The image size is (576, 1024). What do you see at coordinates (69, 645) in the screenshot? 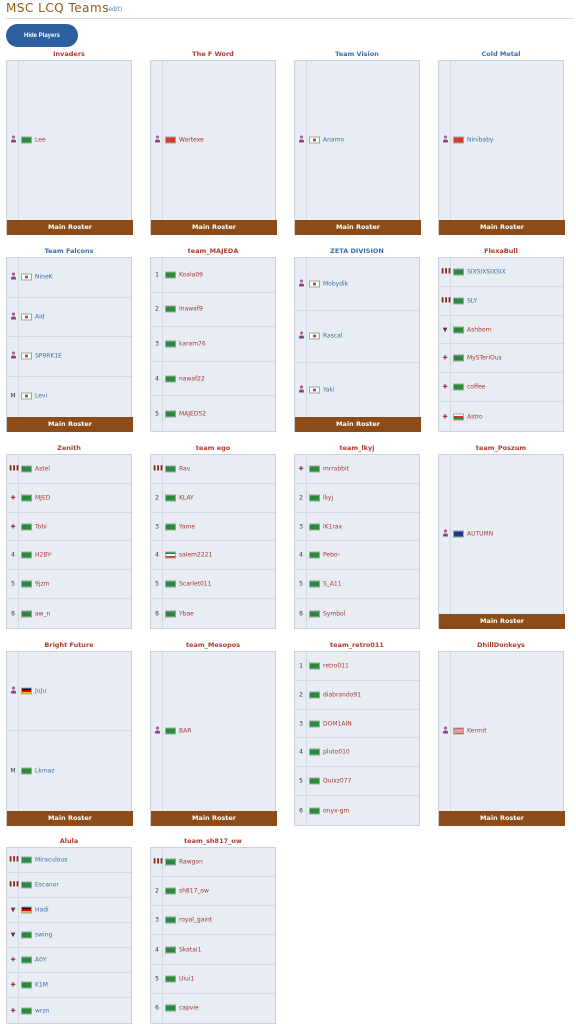
I see `team-name: Bright Future` at bounding box center [69, 645].